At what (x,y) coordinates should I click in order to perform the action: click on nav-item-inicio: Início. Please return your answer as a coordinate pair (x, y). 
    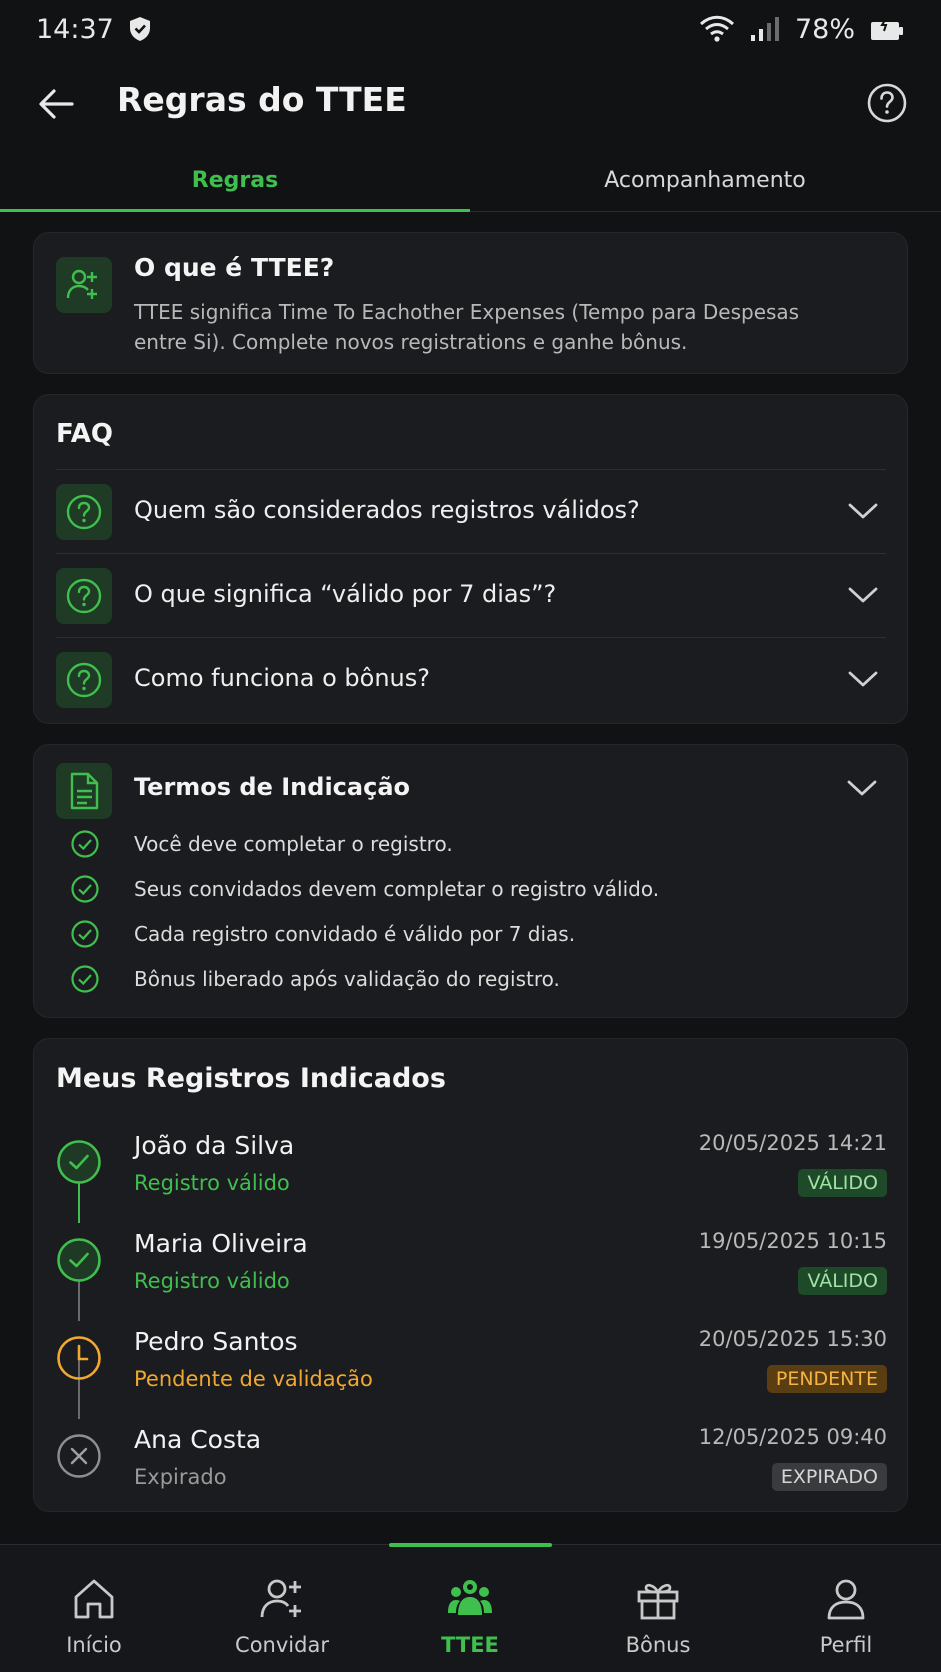
    Looking at the image, I should click on (94, 1608).